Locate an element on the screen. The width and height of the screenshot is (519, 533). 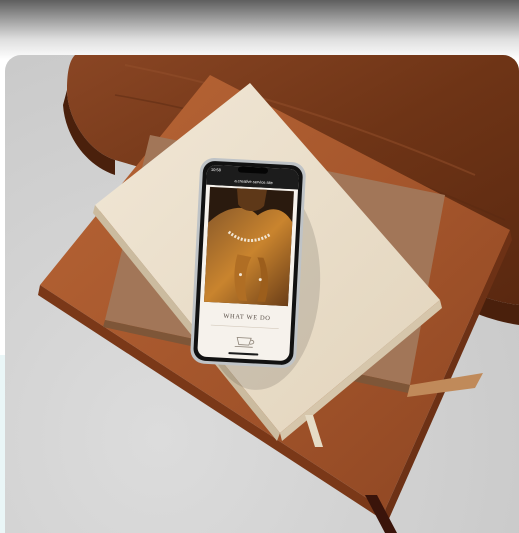
necklace-model-image is located at coordinates (249, 246).